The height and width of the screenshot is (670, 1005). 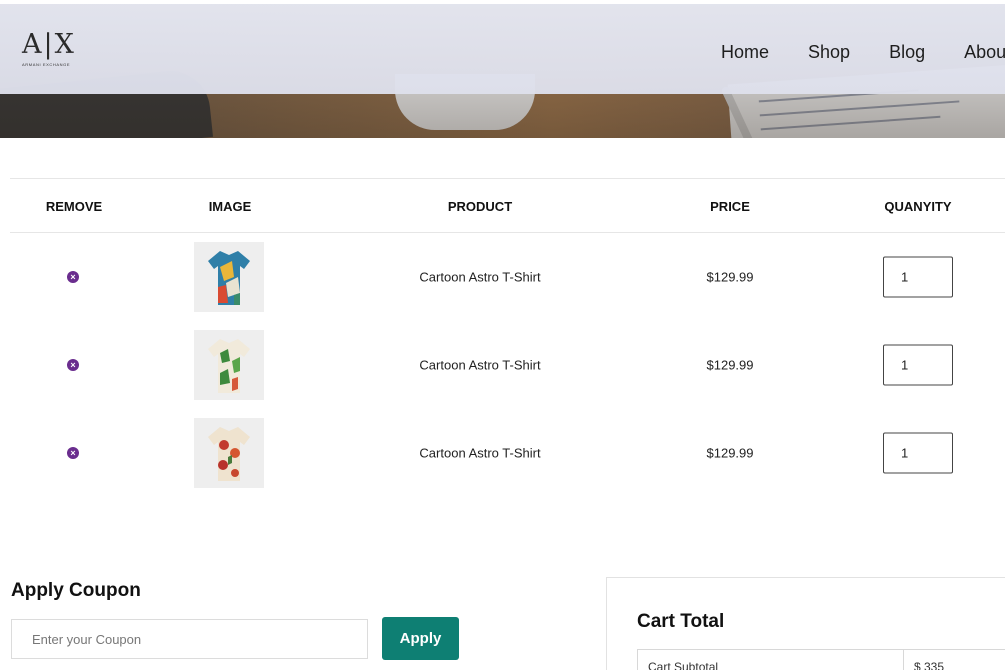 I want to click on column-header-quantity: QUANYITY, so click(x=918, y=206).